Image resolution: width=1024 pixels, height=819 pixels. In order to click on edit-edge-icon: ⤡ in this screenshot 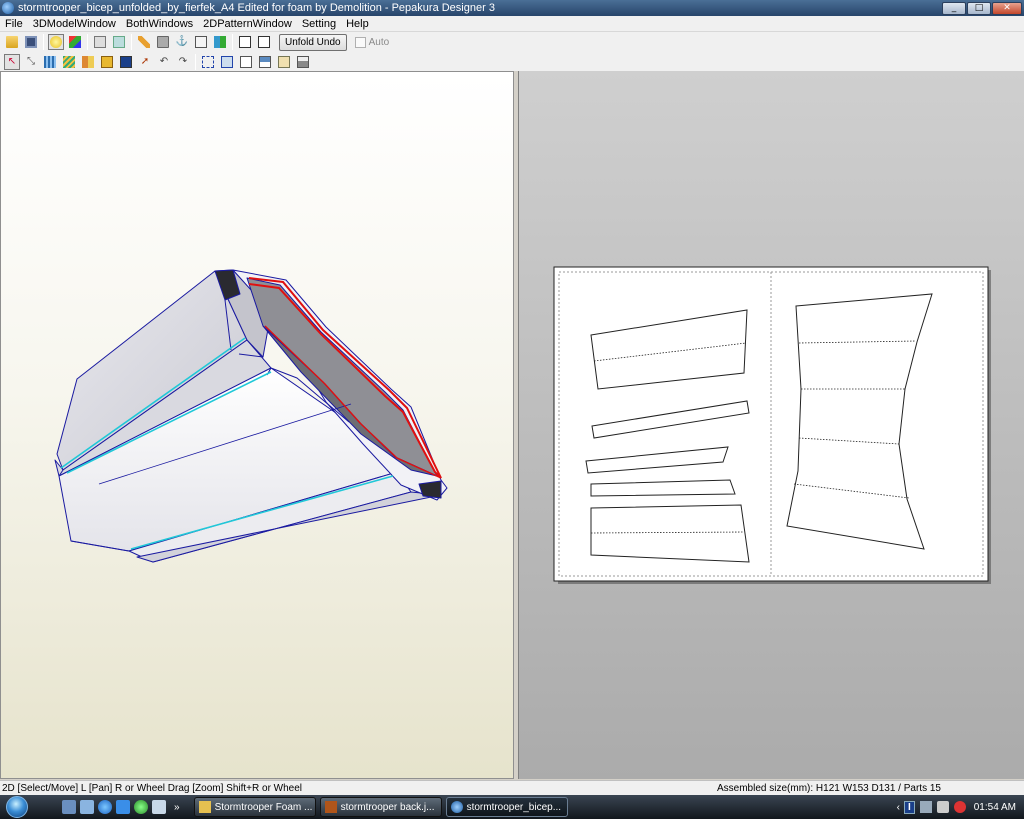, I will do `click(31, 62)`.